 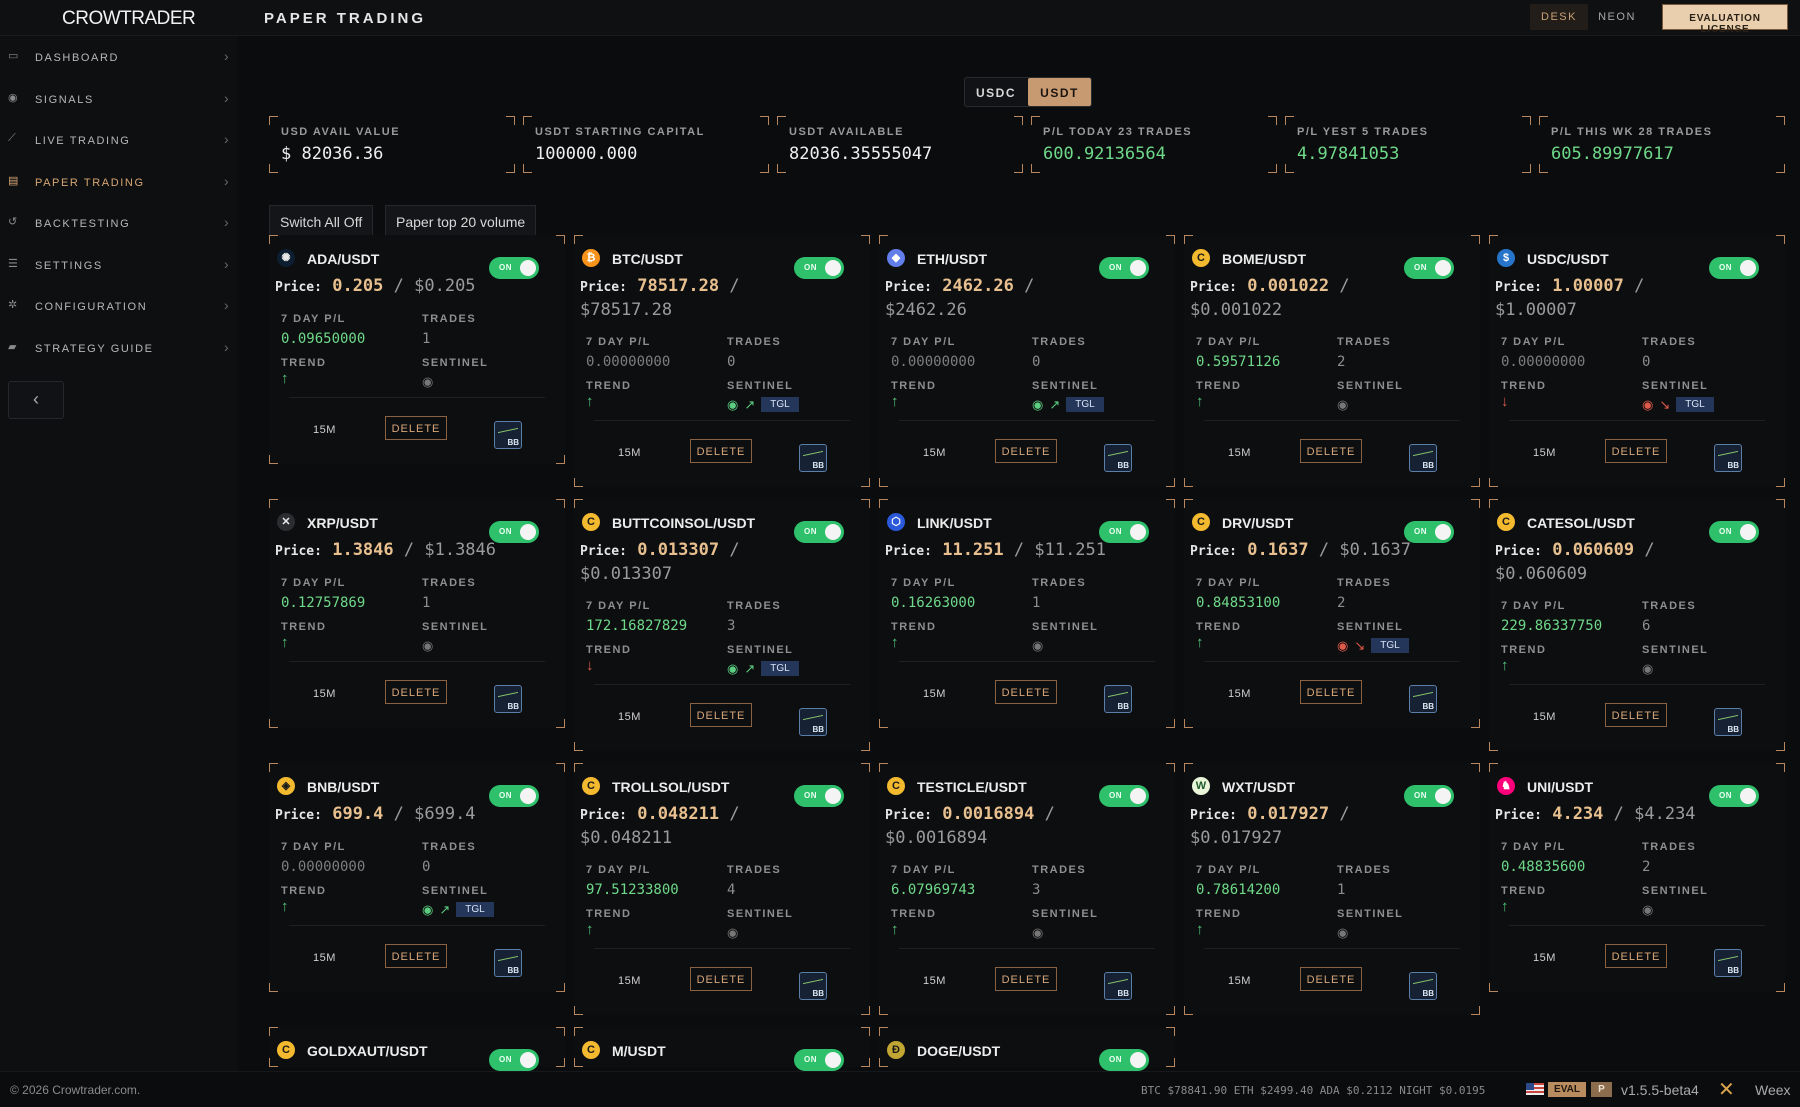 What do you see at coordinates (367, 1051) in the screenshot?
I see `pair-name: GOLDXAUT/USDT` at bounding box center [367, 1051].